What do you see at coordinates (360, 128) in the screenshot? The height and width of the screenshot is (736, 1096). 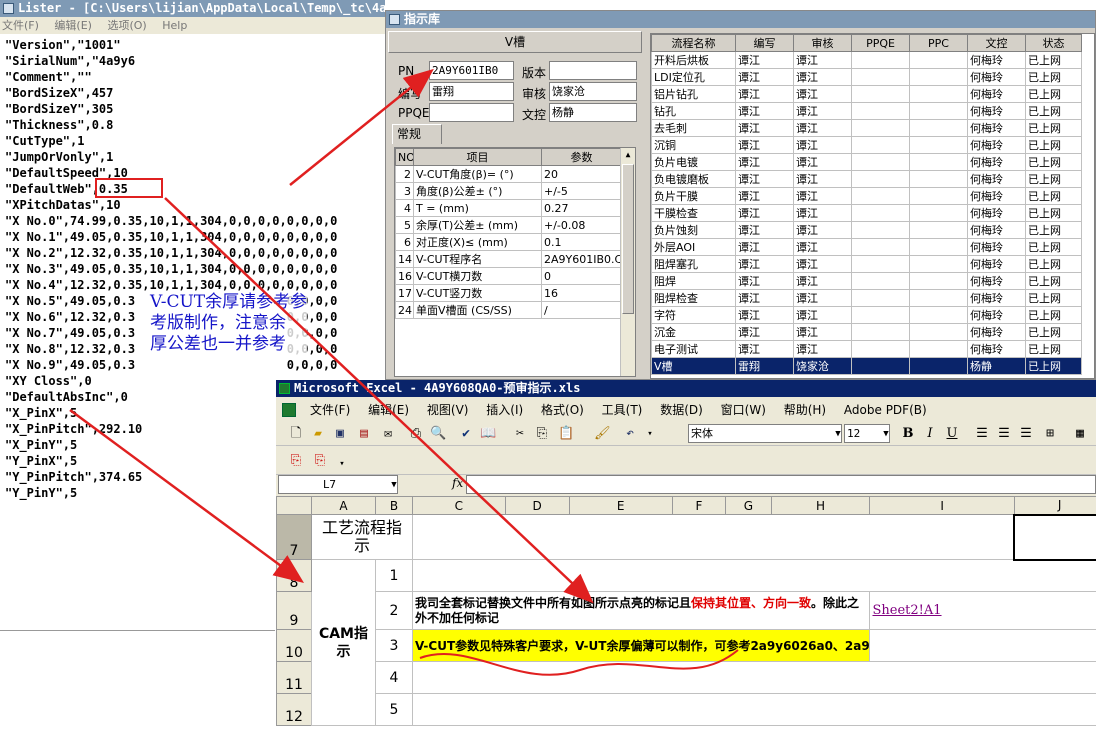 I see `arrow-to-pn` at bounding box center [360, 128].